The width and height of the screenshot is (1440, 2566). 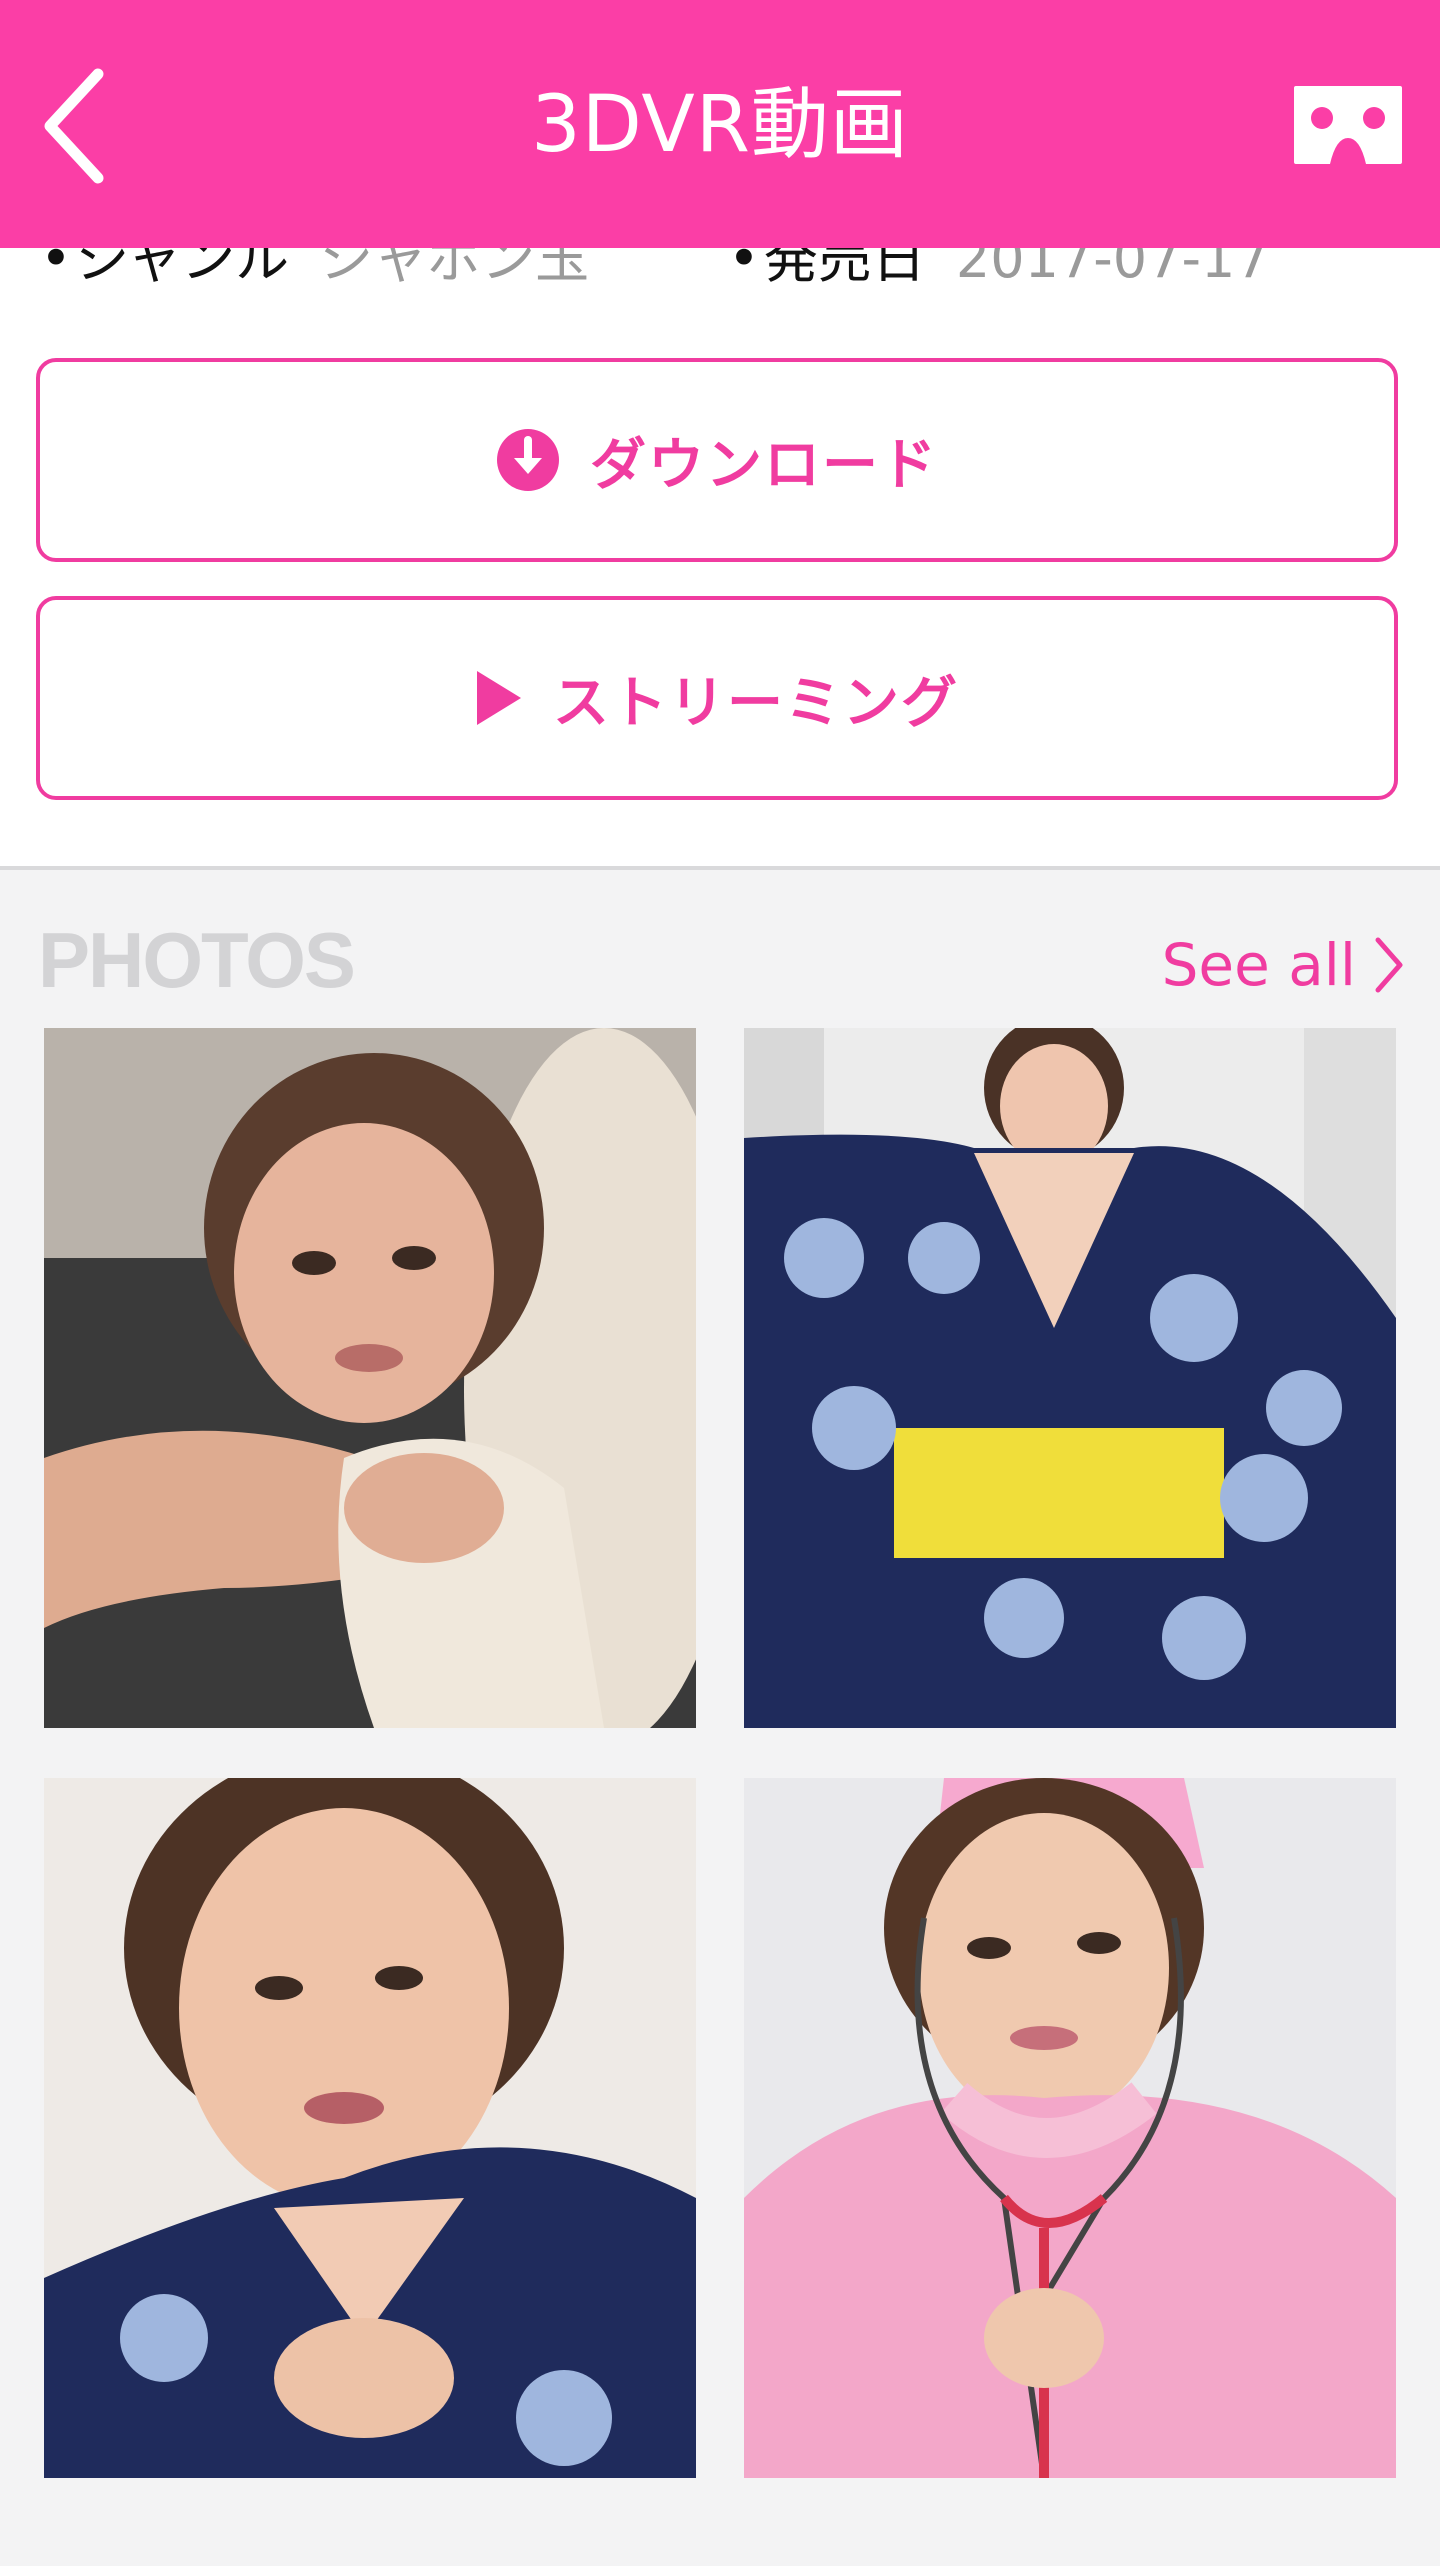 I want to click on streaming-label: ストリーミング, so click(x=756, y=703).